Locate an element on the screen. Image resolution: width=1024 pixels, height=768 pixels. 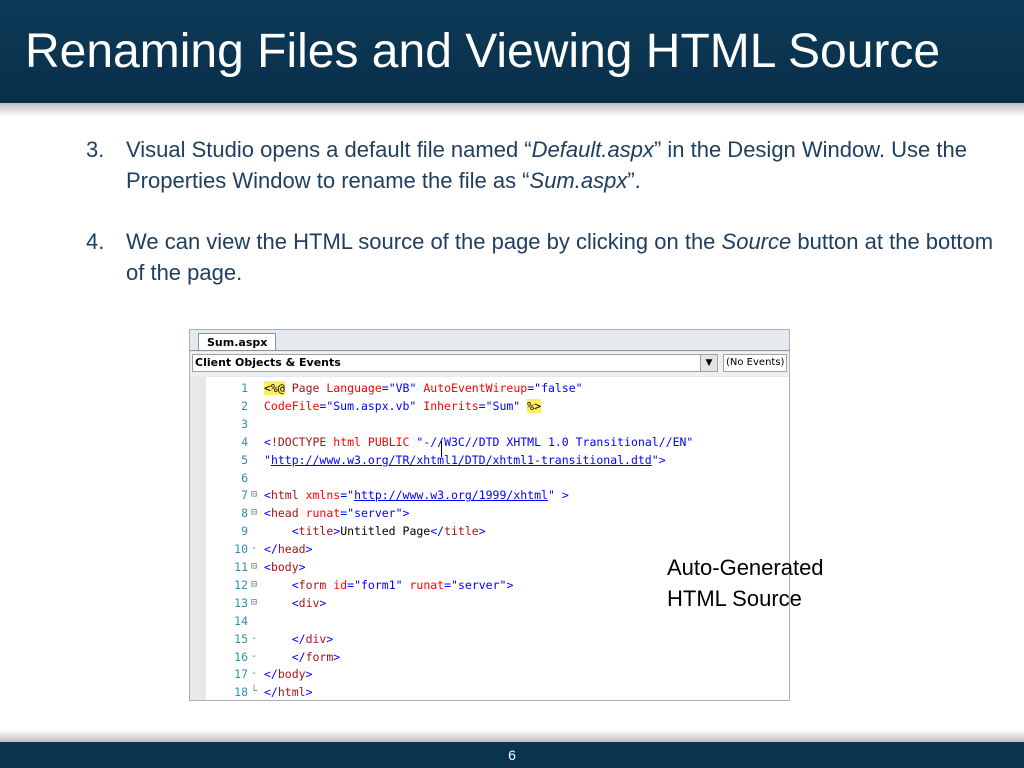
code-token: Language is located at coordinates (354, 388).